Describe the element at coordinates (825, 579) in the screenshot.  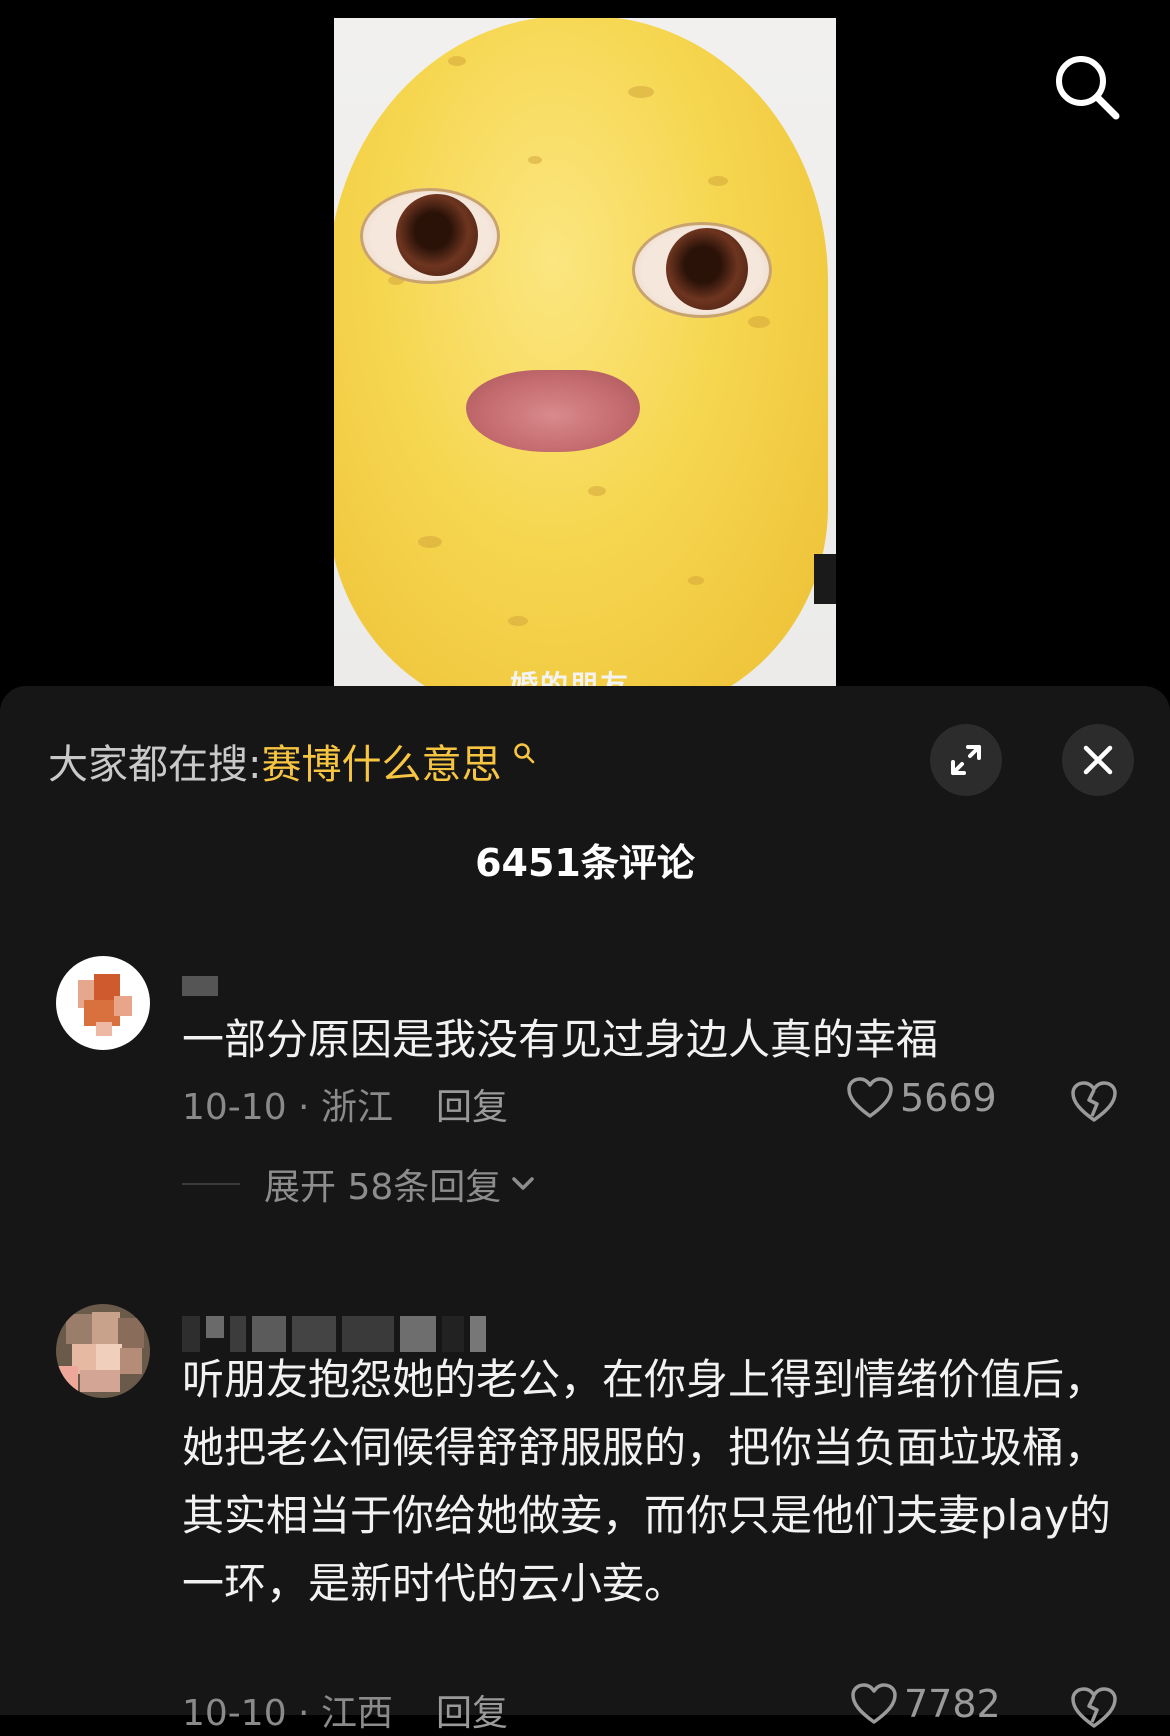
I see `background-object` at that location.